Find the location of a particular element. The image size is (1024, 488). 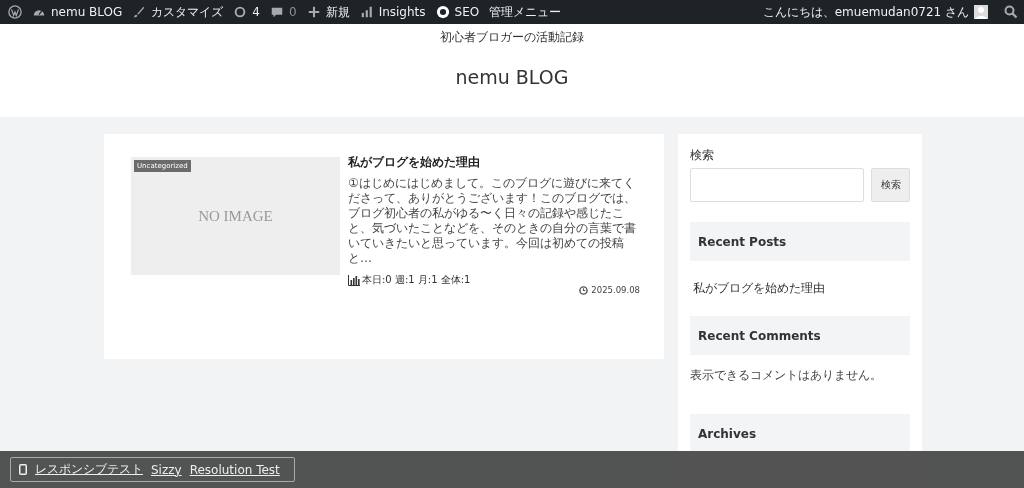

search-button: 検索 is located at coordinates (890, 185).